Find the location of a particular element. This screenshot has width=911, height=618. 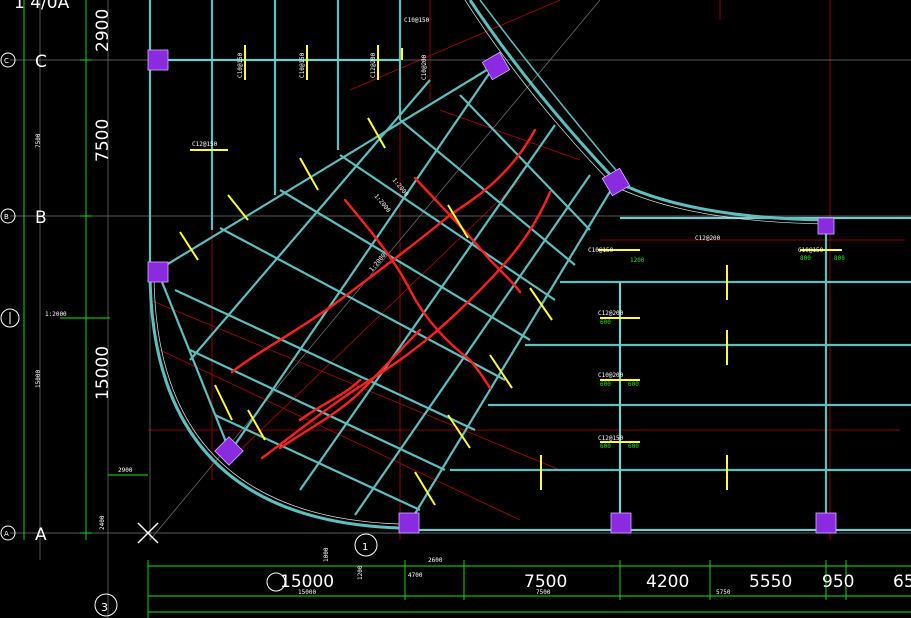

bottom-dimension: 65 is located at coordinates (902, 582).